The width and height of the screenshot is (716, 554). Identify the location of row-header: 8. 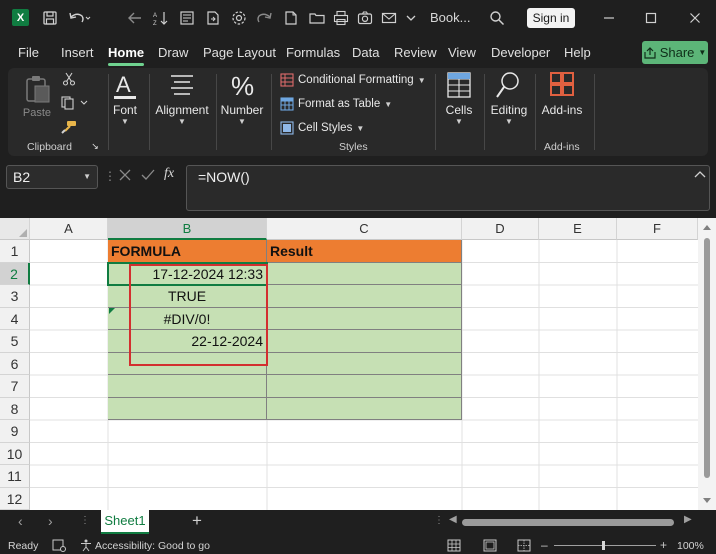
(15, 408).